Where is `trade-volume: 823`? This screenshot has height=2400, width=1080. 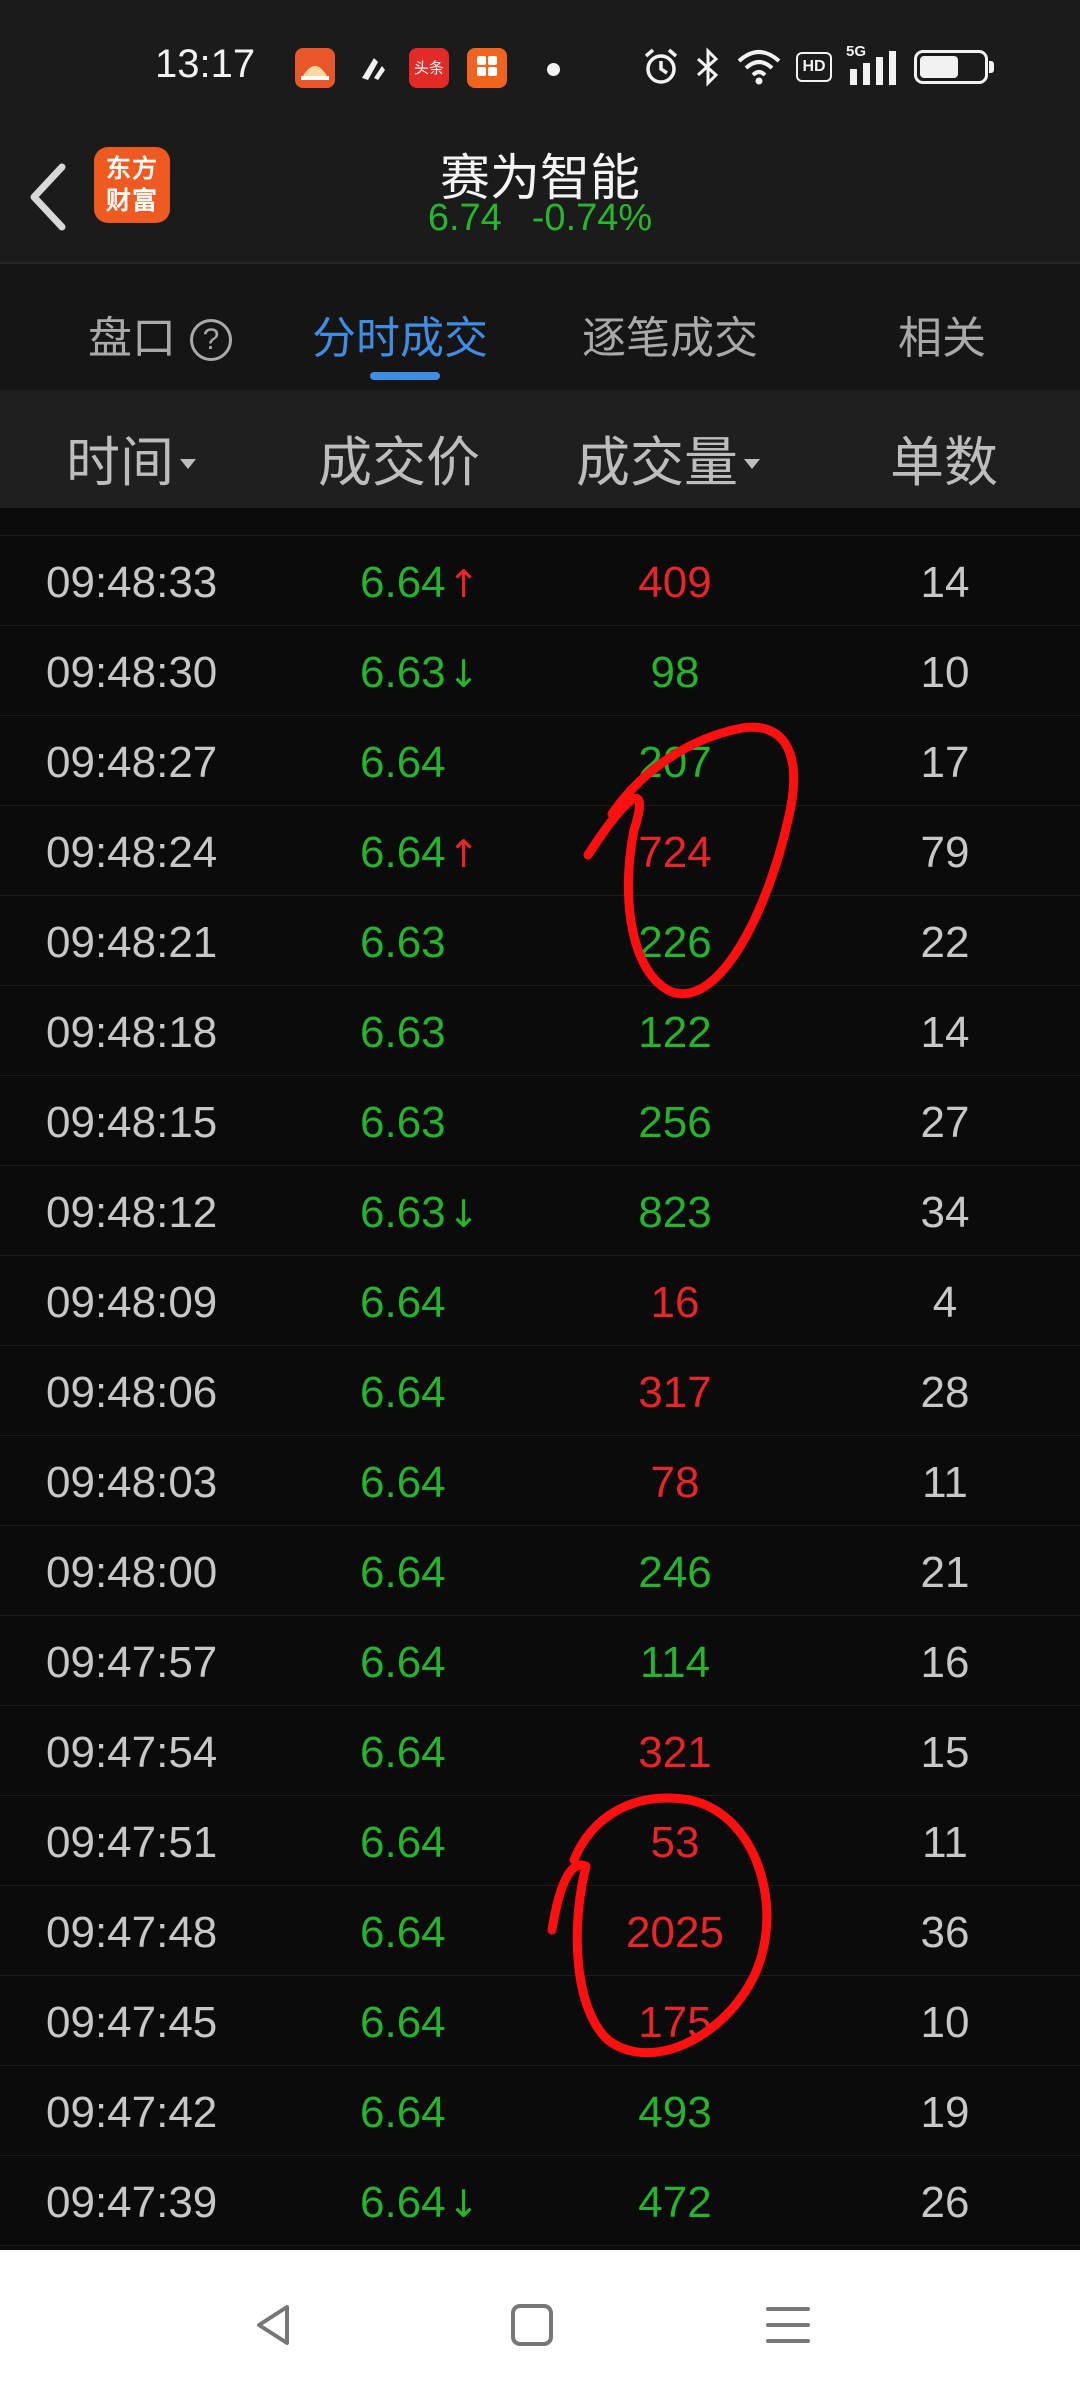
trade-volume: 823 is located at coordinates (675, 1212).